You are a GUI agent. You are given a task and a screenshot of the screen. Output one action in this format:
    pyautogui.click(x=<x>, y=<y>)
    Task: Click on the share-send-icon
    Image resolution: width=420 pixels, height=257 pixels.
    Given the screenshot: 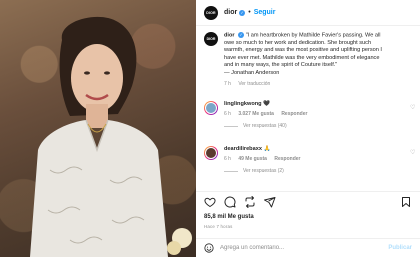 What is the action you would take?
    pyautogui.click(x=270, y=202)
    